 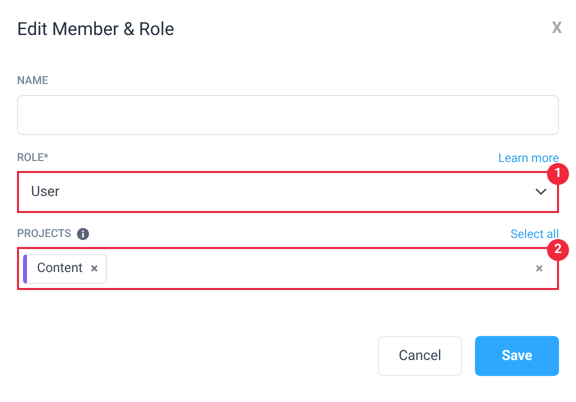 What do you see at coordinates (33, 158) in the screenshot?
I see `field-label: ROLE*` at bounding box center [33, 158].